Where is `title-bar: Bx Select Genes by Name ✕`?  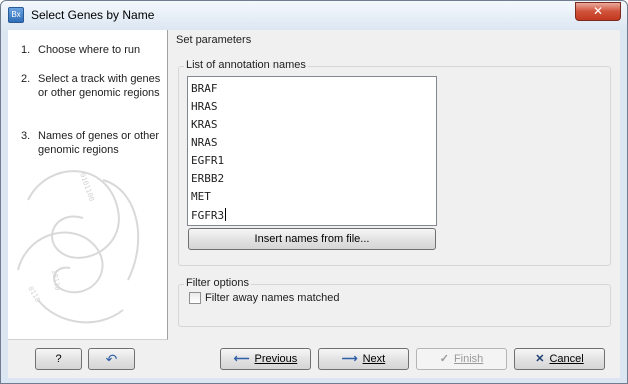
title-bar: Bx Select Genes by Name ✕ is located at coordinates (314, 15).